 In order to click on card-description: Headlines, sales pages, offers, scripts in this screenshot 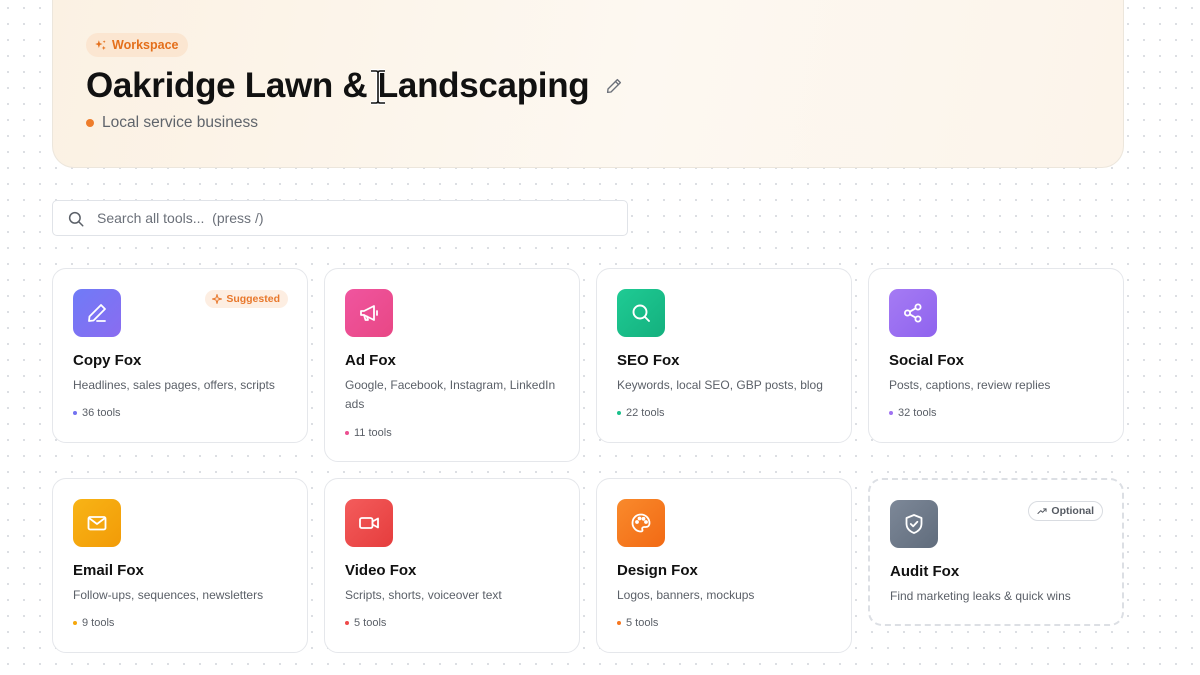, I will do `click(174, 385)`.